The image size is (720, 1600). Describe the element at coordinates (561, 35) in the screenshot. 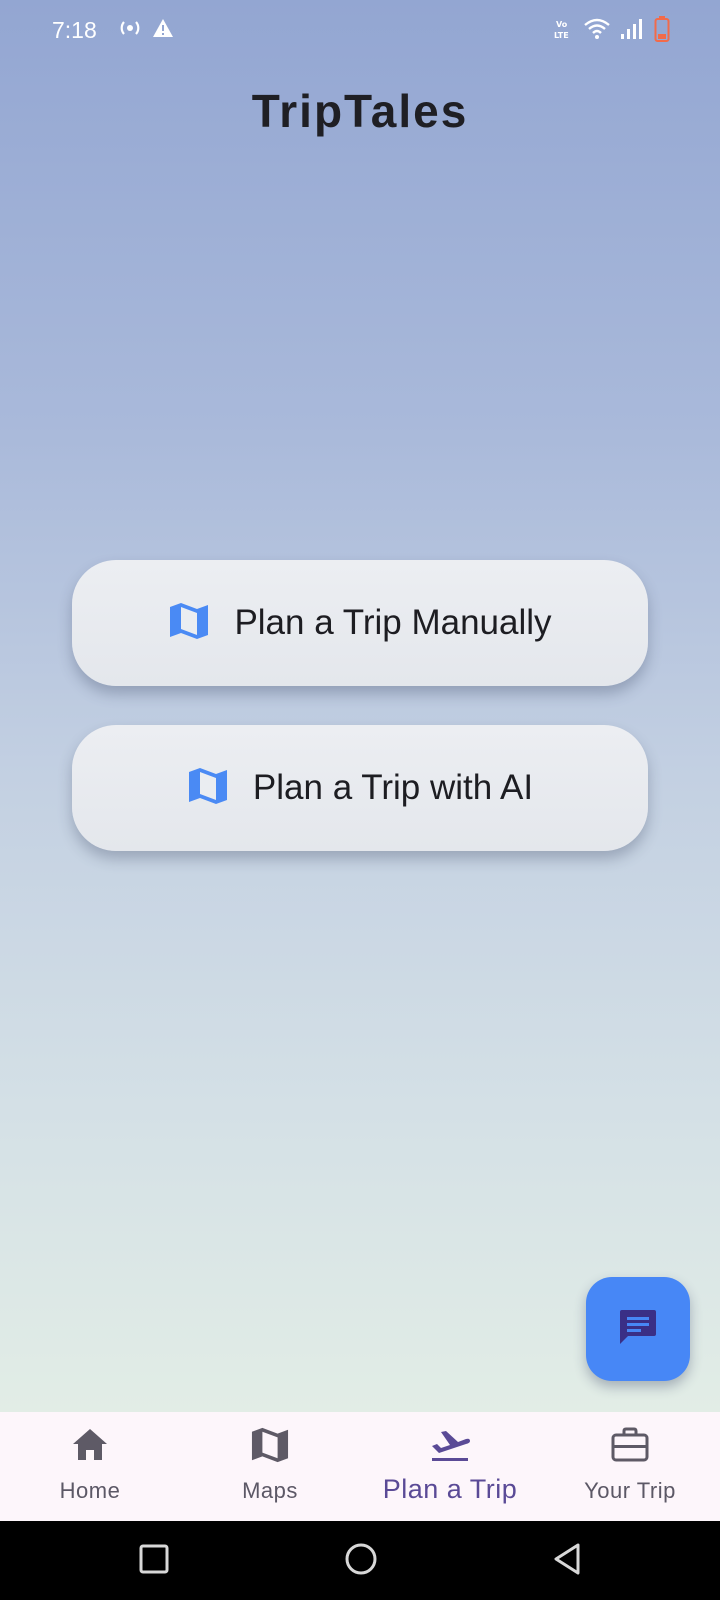

I see `svg-text: LTE` at that location.